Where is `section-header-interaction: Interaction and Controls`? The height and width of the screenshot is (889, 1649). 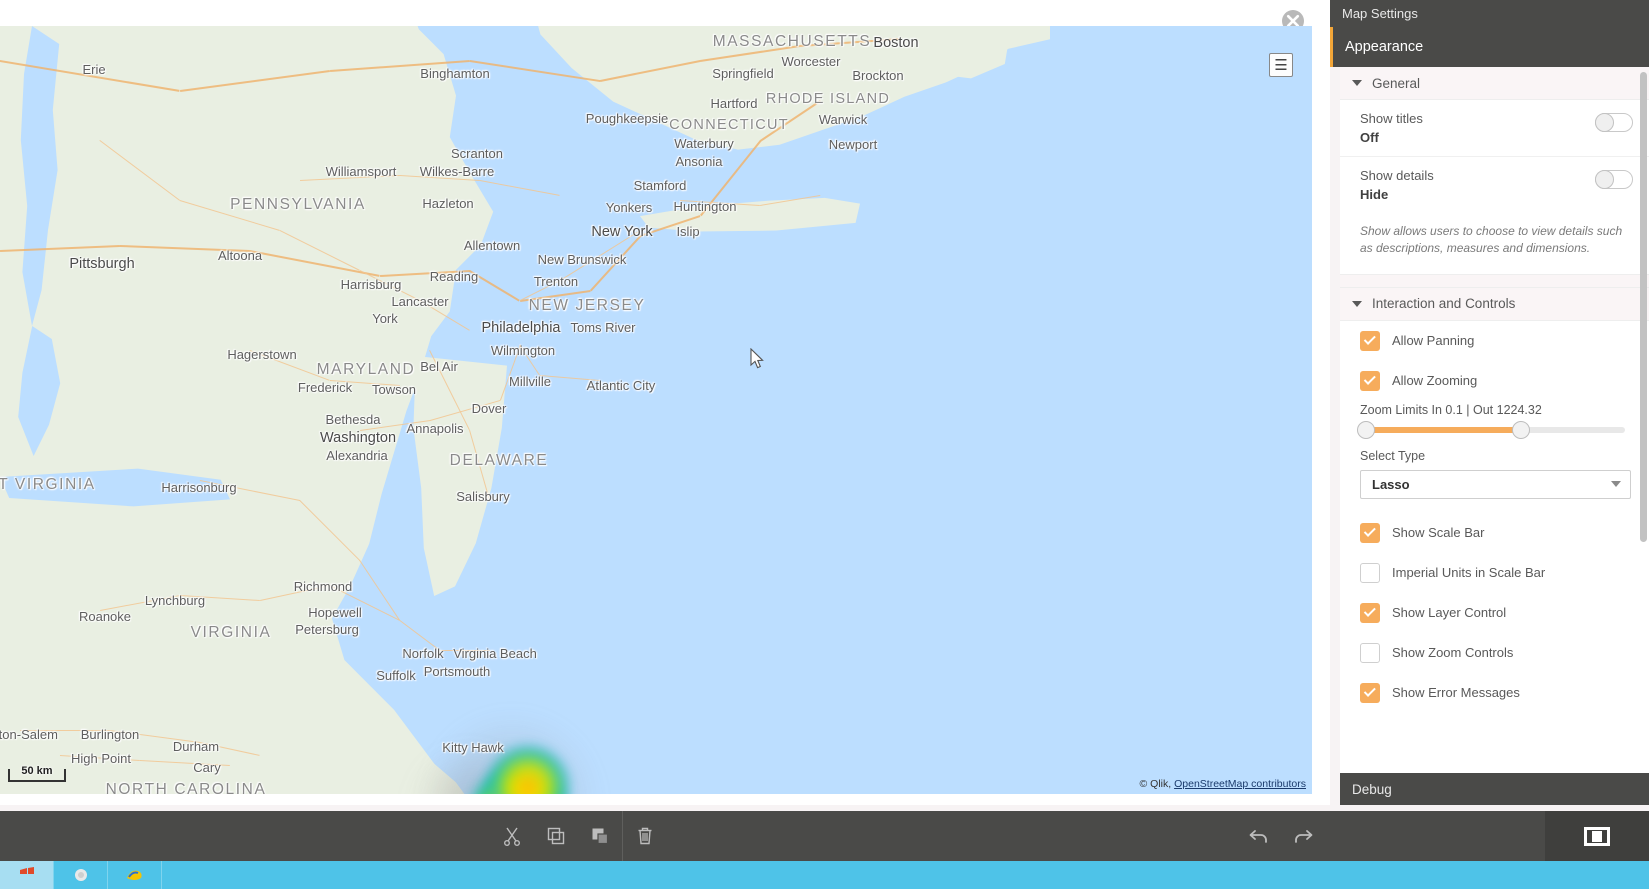
section-header-interaction: Interaction and Controls is located at coordinates (1494, 304).